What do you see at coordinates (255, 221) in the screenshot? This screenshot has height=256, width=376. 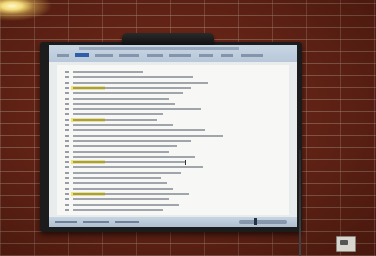 I see `zoom-slider-thumb` at bounding box center [255, 221].